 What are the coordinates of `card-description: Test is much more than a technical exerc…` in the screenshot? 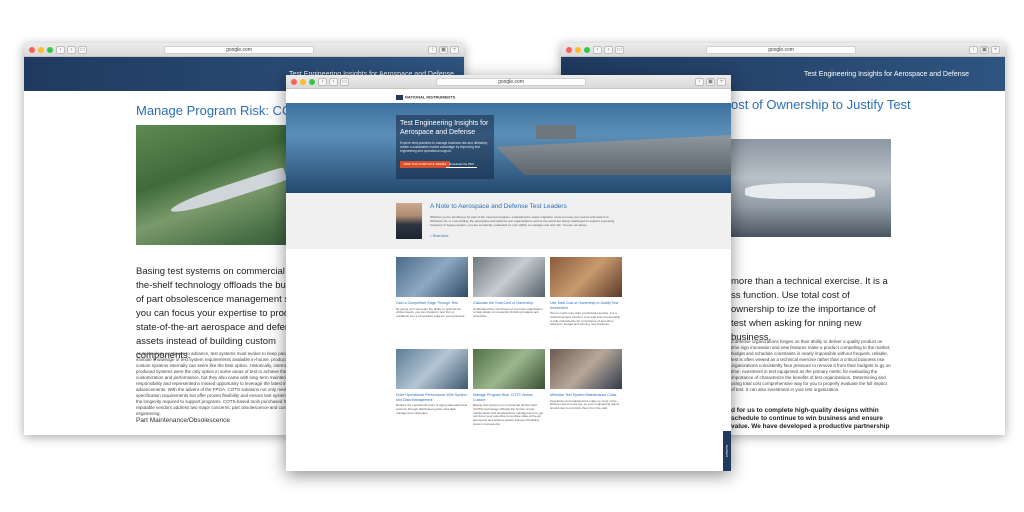 It's located at (585, 319).